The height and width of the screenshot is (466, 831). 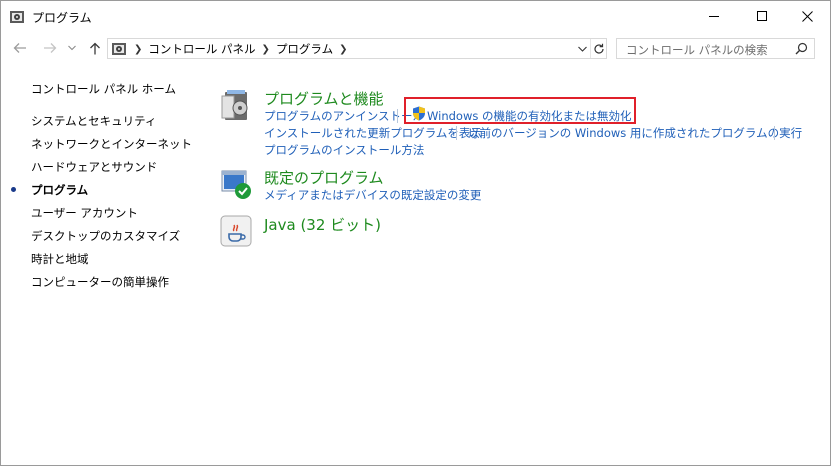 I want to click on forward-button, so click(x=50, y=48).